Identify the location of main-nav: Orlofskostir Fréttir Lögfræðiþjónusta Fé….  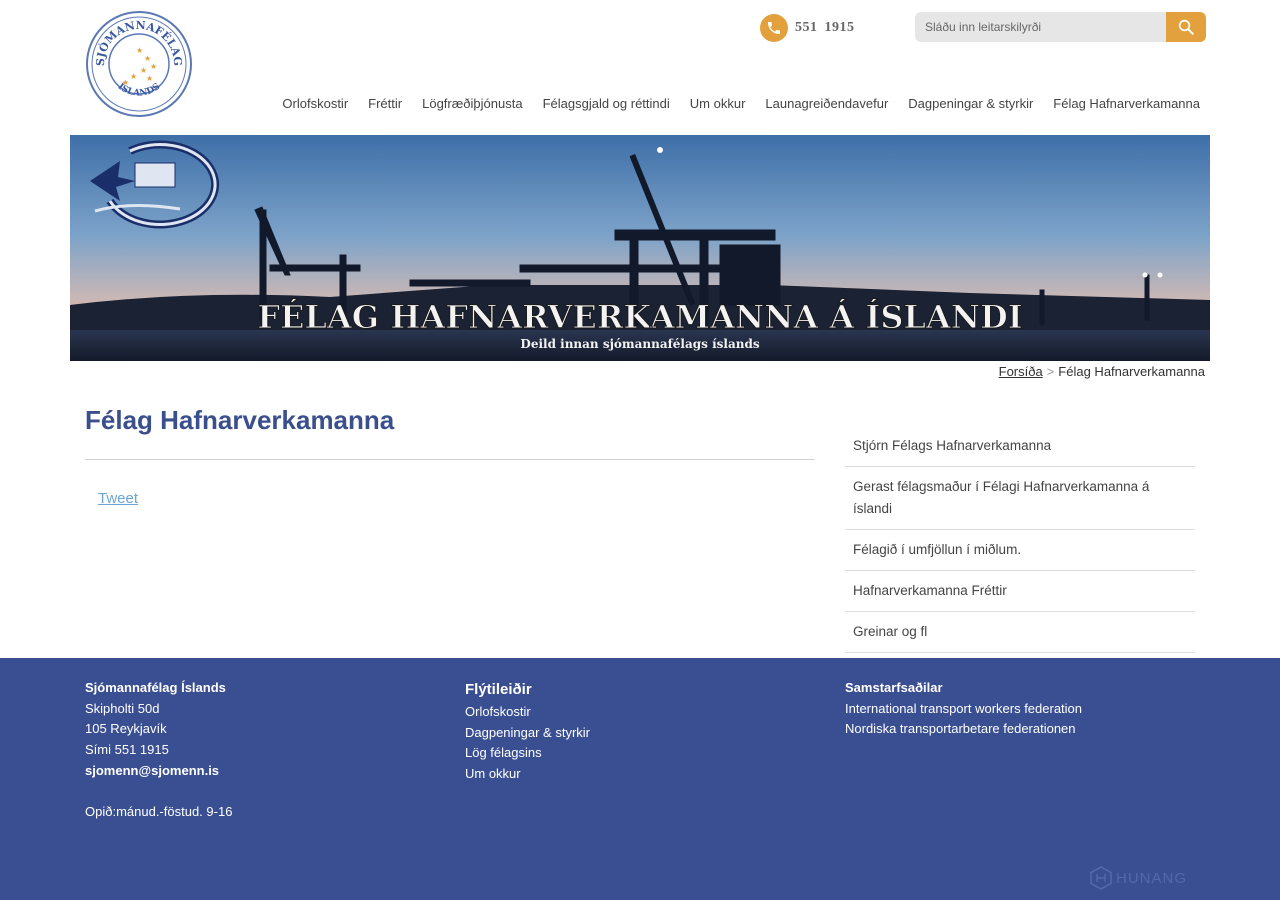
(742, 105).